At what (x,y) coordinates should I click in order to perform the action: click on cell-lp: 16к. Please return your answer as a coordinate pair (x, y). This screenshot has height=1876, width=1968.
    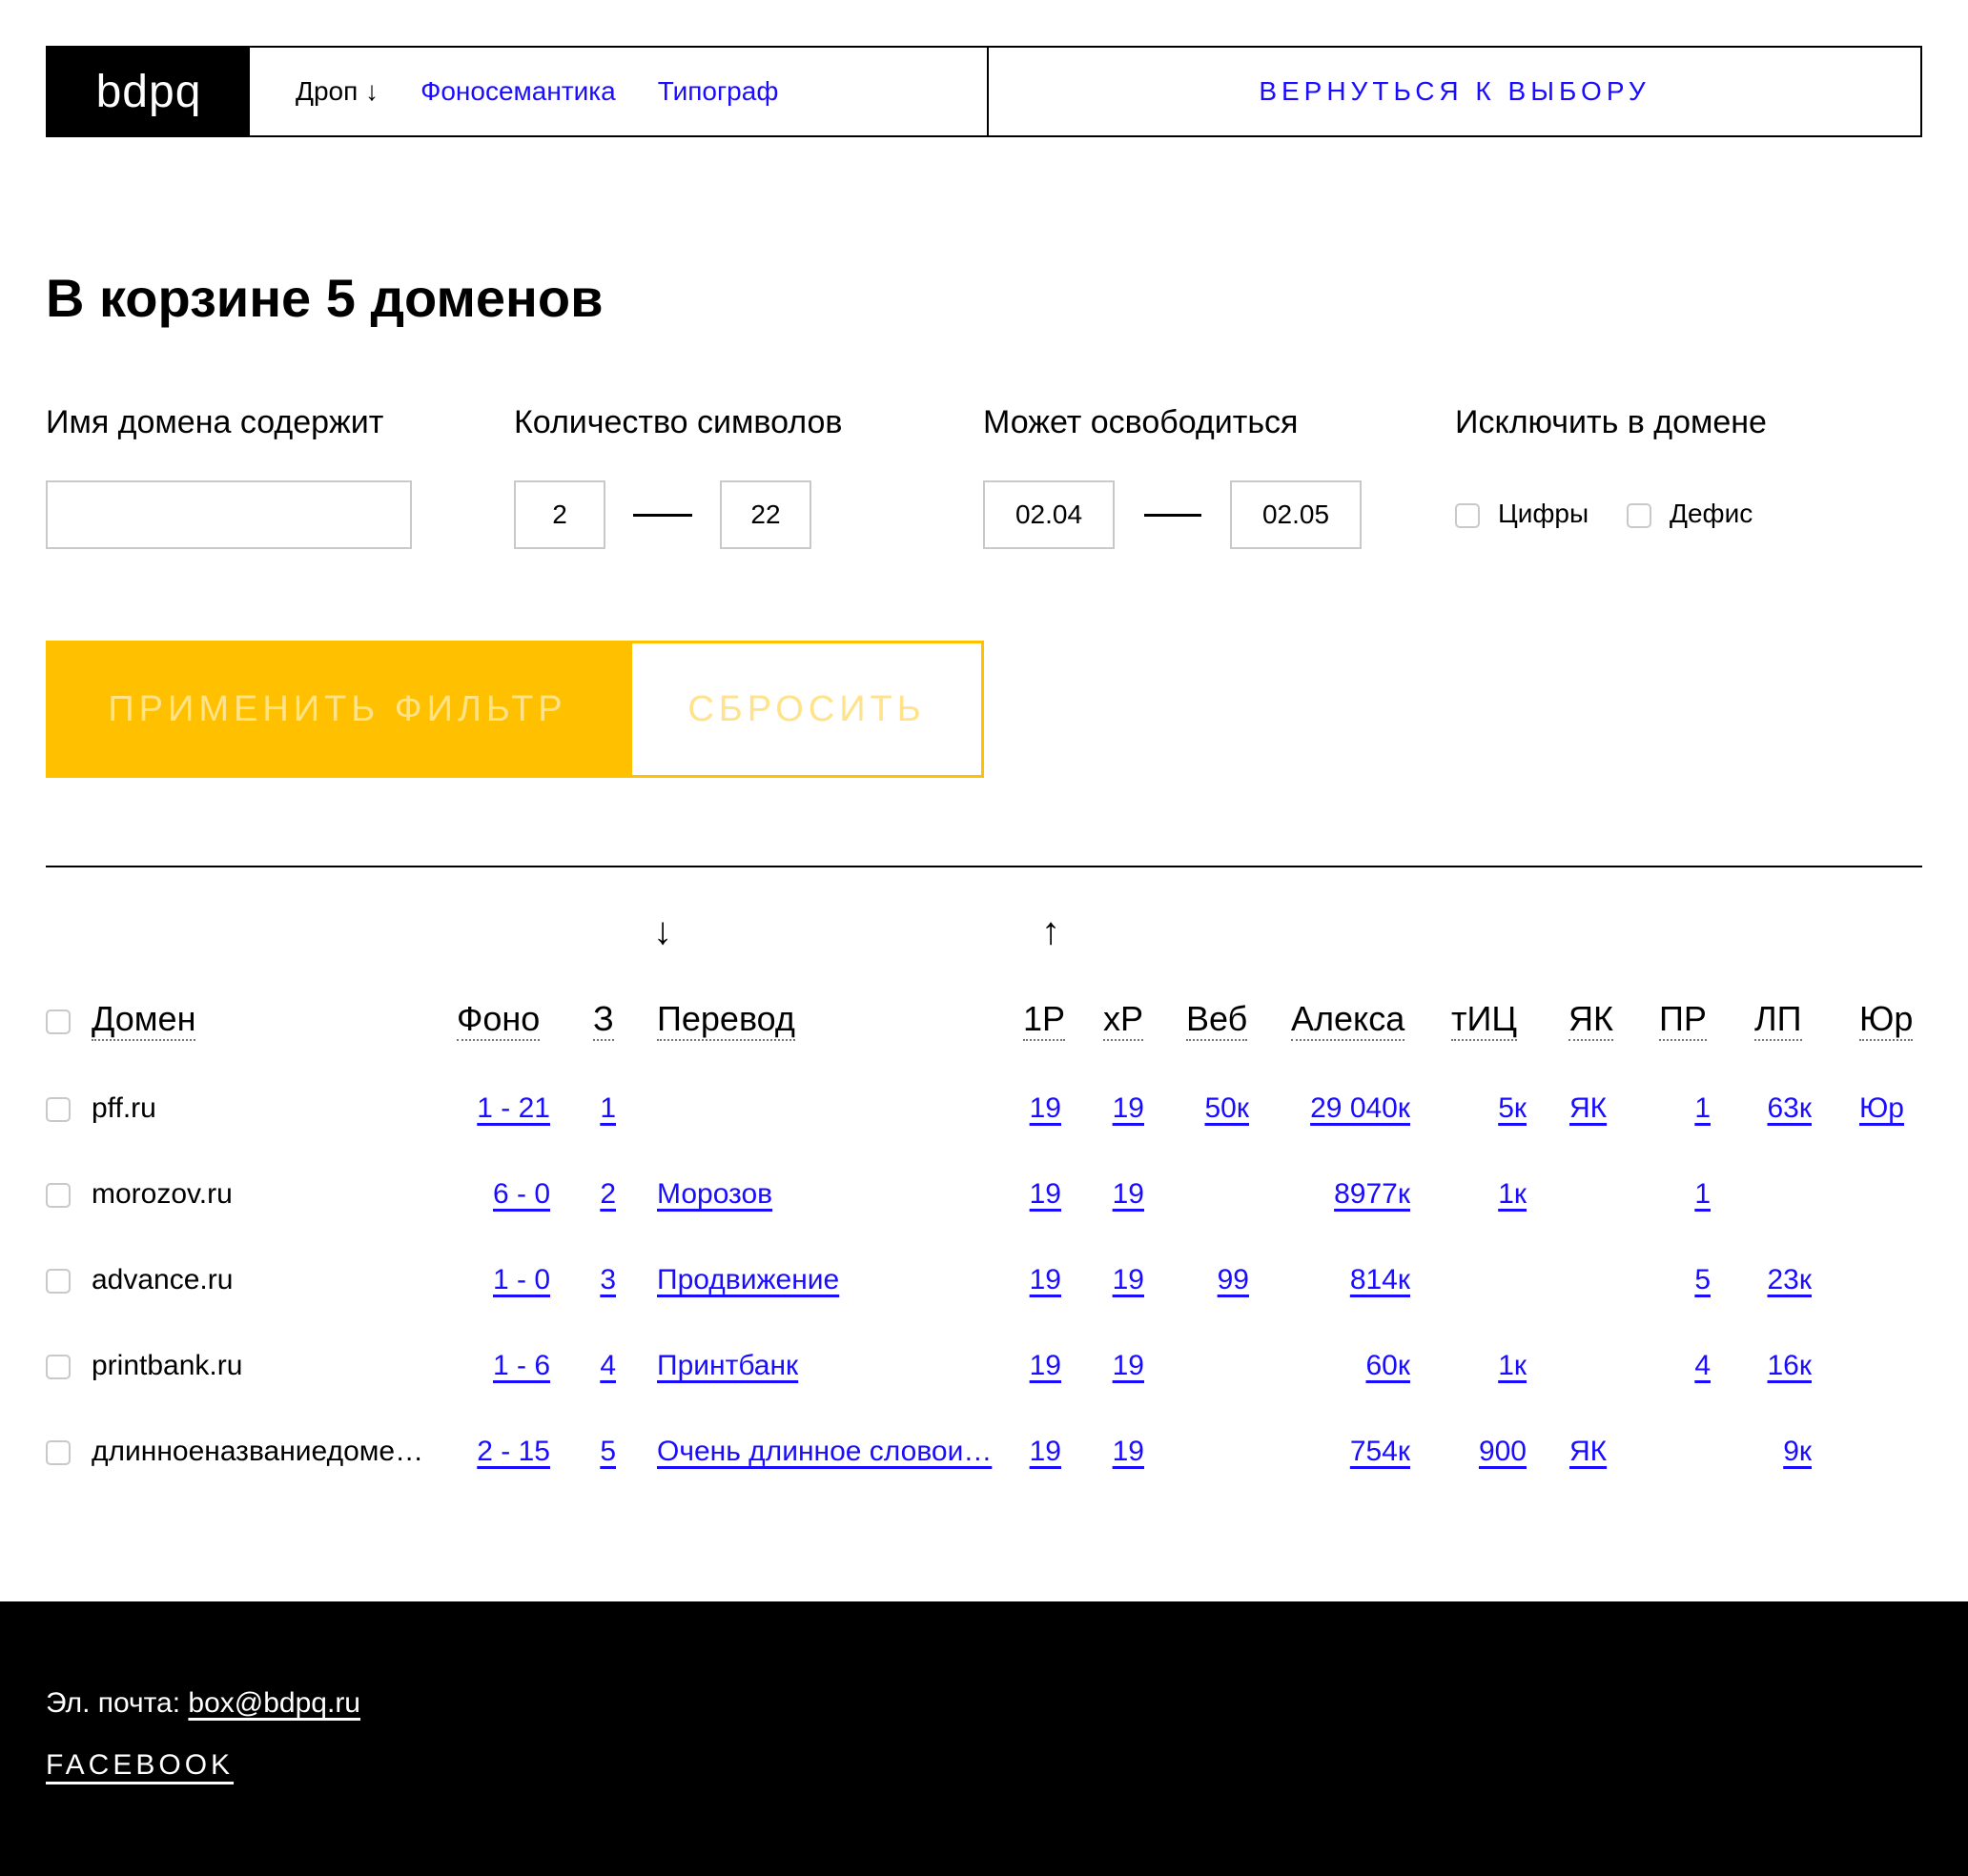
    Looking at the image, I should click on (1791, 1366).